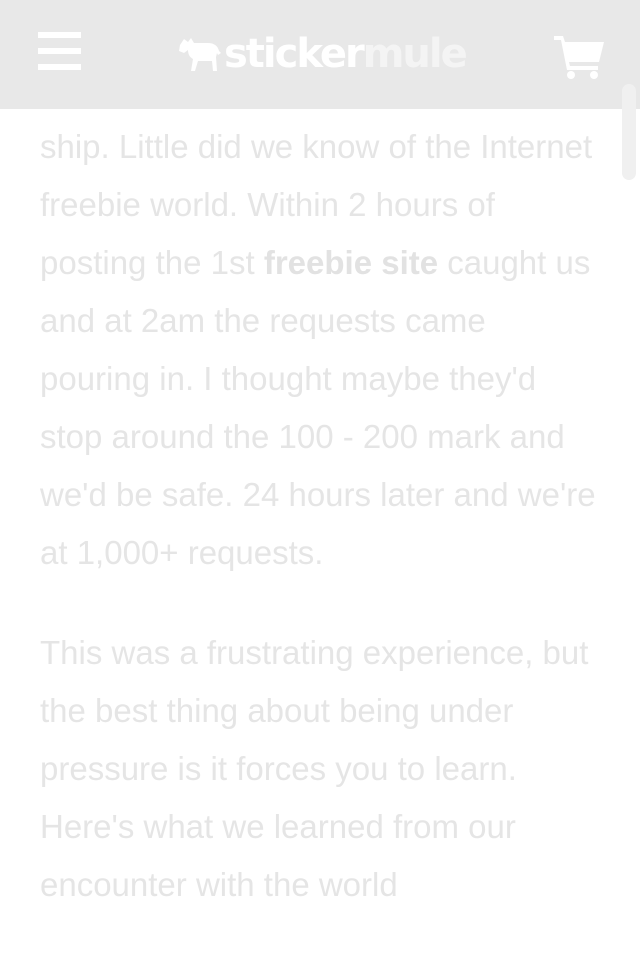  I want to click on logo-wordmark: stickermule, so click(346, 54).